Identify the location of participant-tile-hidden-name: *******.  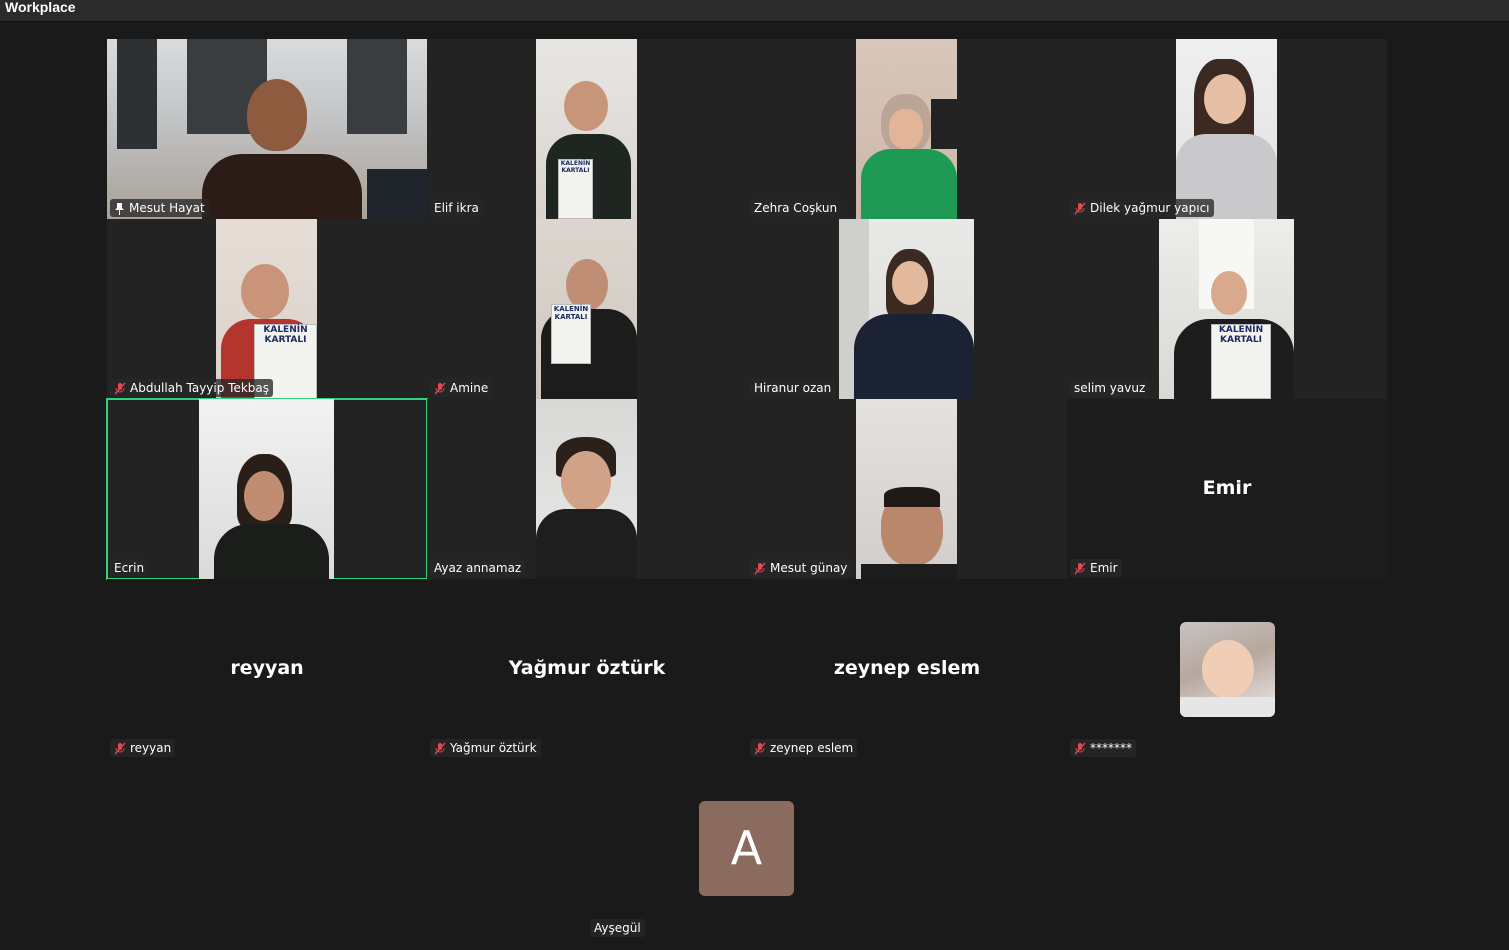
(1227, 669).